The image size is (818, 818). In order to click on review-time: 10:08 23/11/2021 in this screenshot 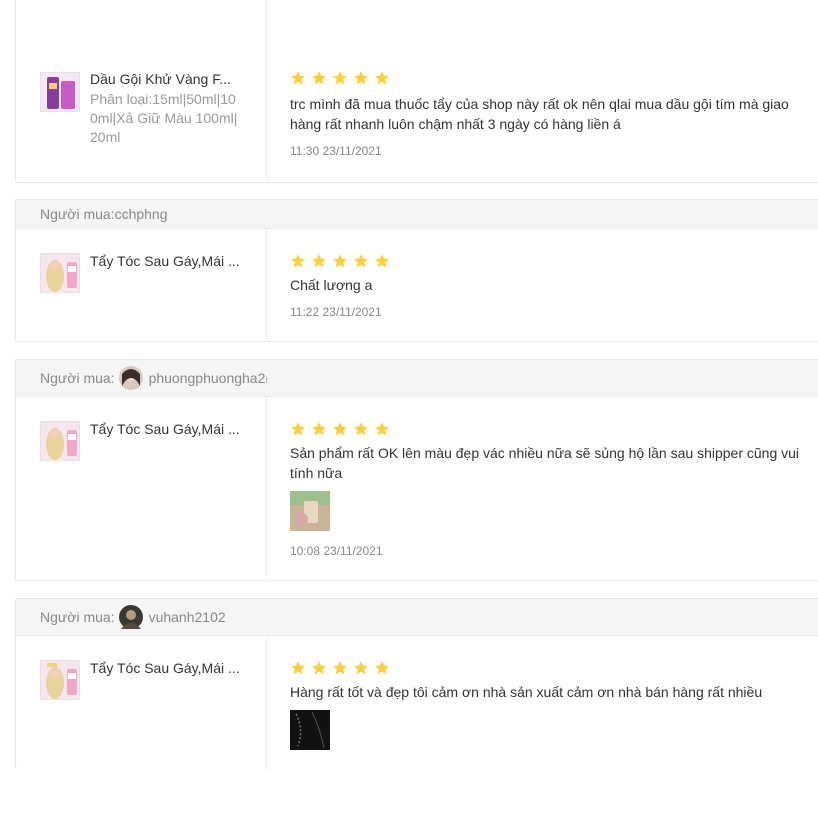, I will do `click(336, 551)`.